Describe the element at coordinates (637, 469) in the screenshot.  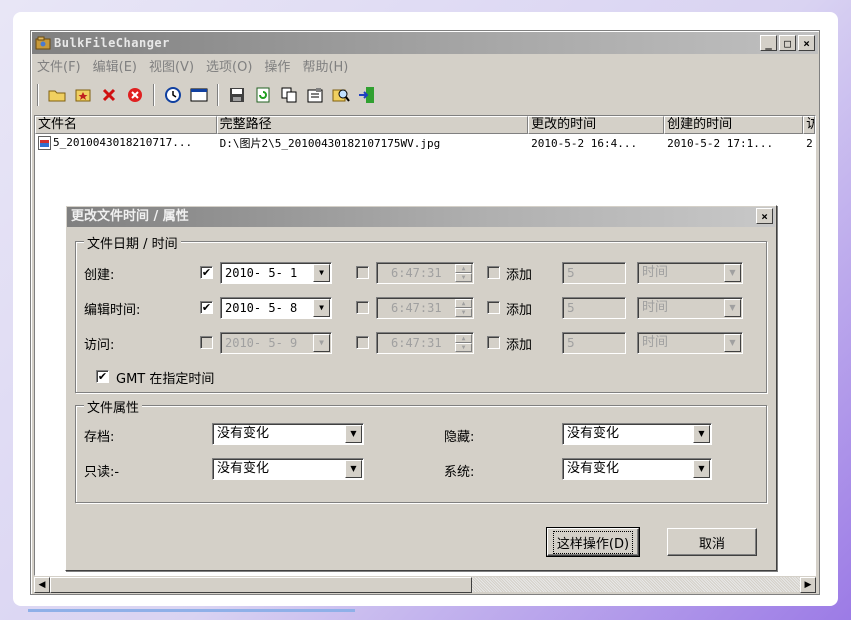
I see `system-select: 没有变化 ▼` at that location.